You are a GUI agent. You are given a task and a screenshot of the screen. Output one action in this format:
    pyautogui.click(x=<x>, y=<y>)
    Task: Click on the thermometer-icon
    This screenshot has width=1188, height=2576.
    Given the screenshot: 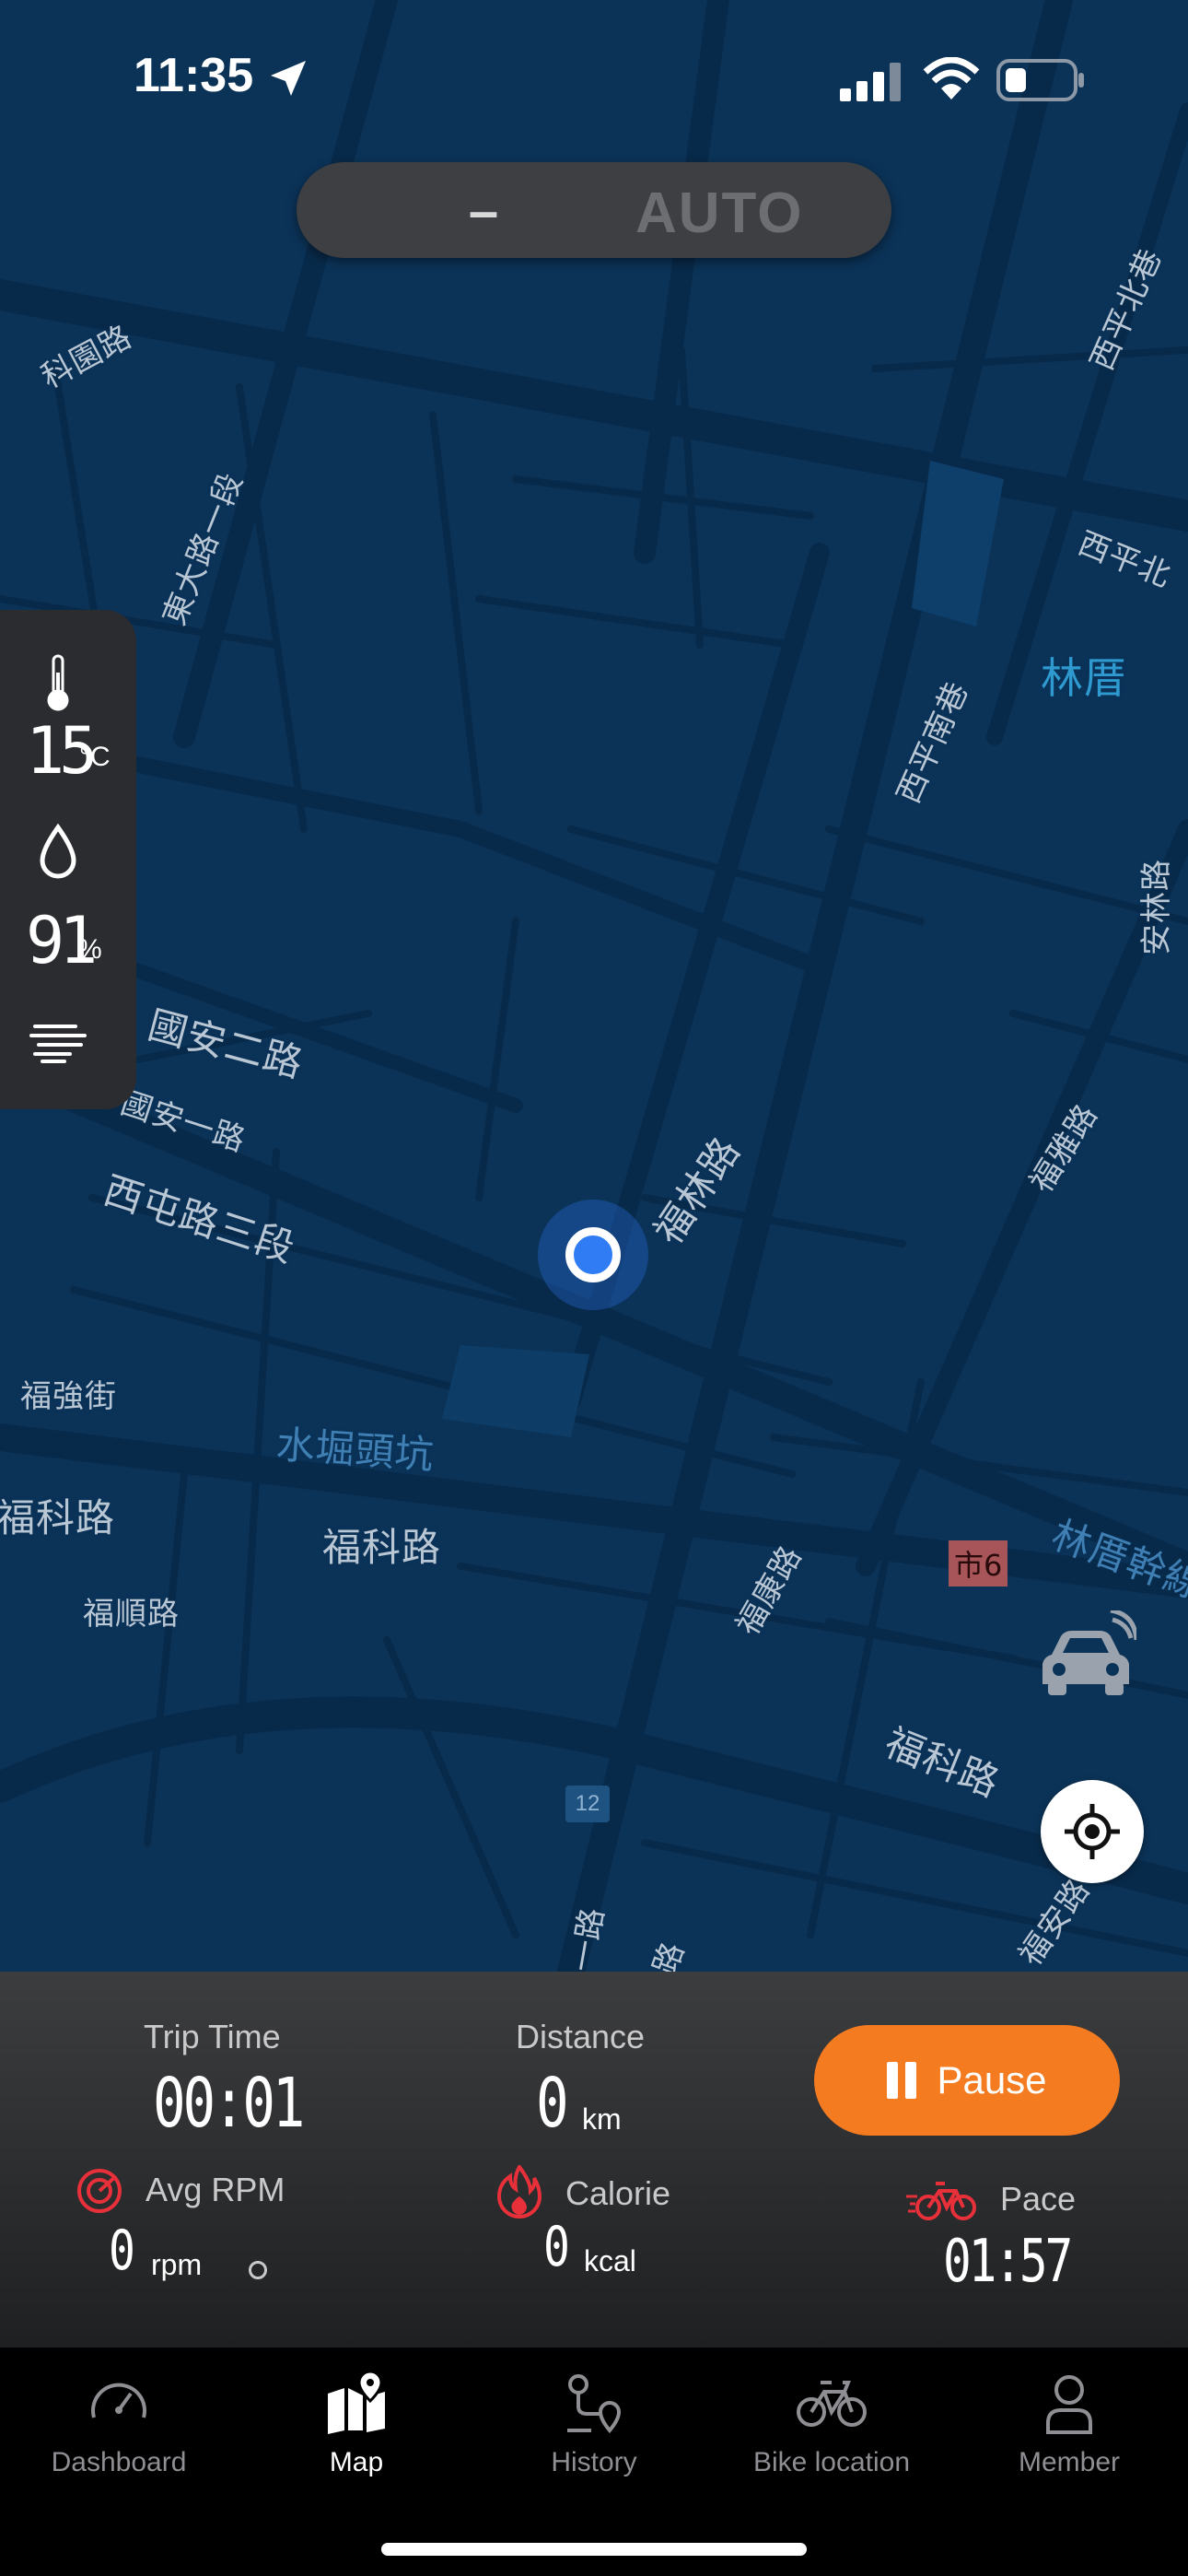 What is the action you would take?
    pyautogui.click(x=58, y=682)
    